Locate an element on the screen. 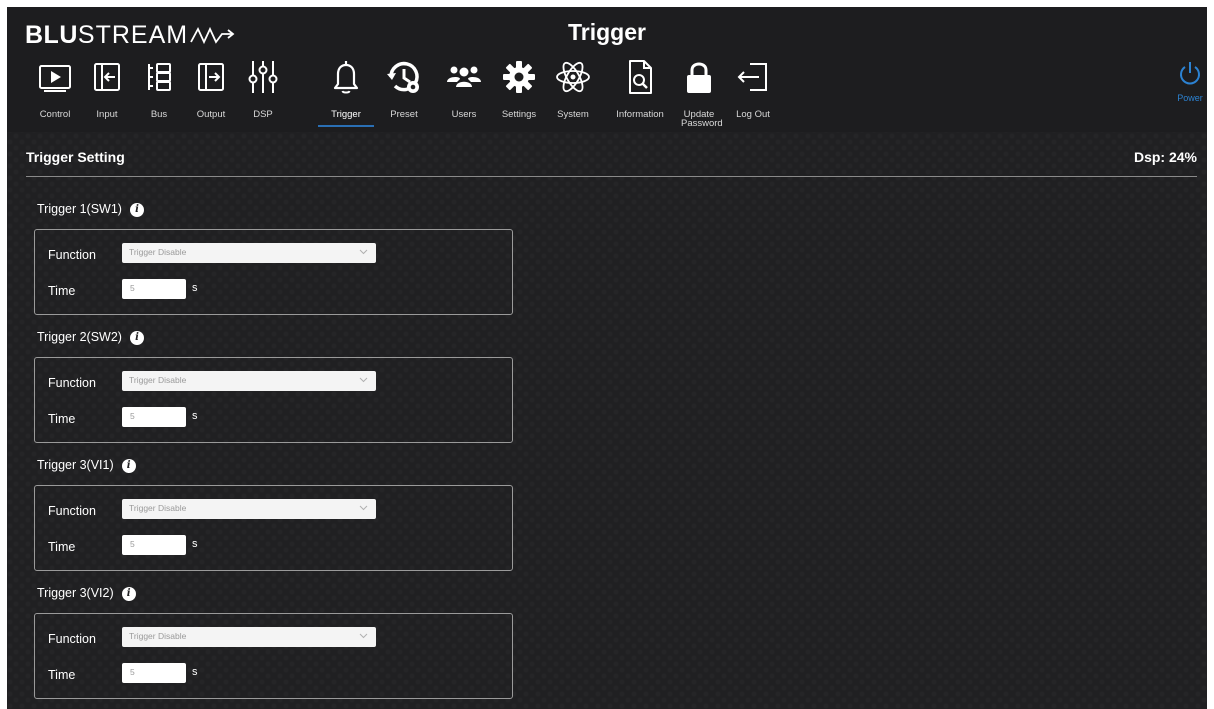 This screenshot has width=1214, height=709. lock-icon is located at coordinates (699, 77).